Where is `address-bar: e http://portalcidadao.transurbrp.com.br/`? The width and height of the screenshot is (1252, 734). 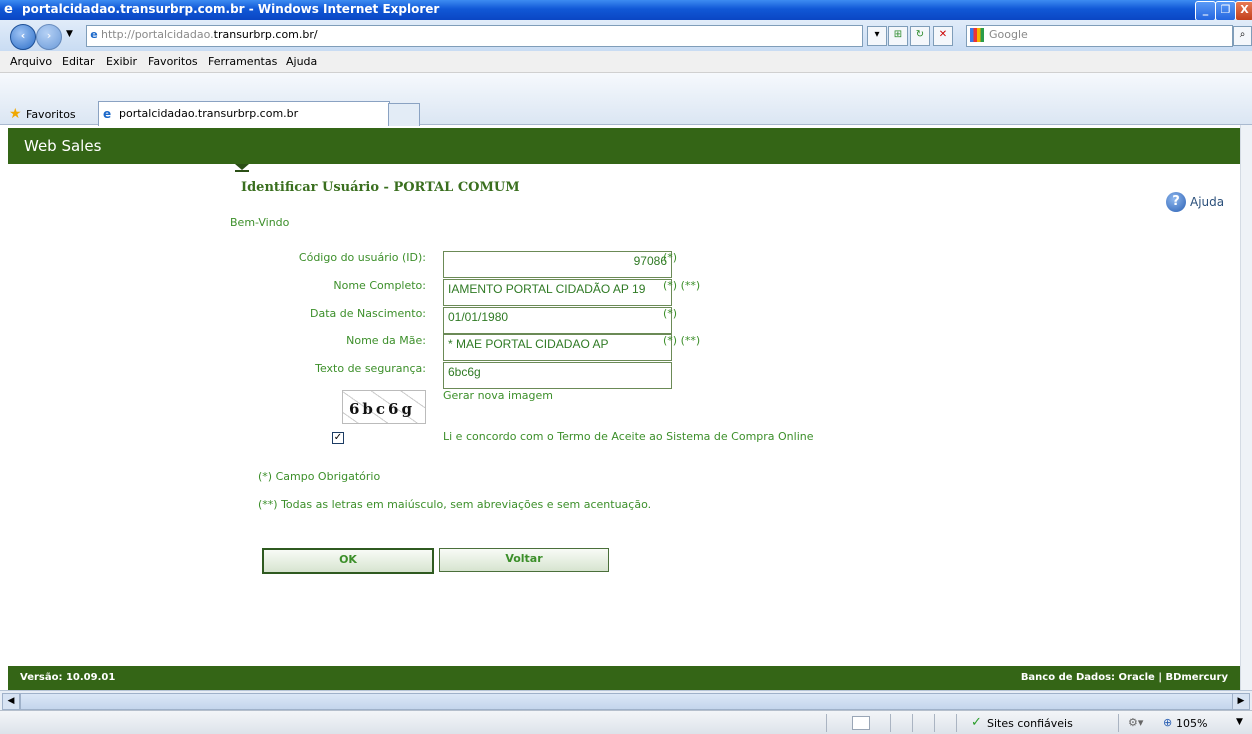
address-bar: e http://portalcidadao.transurbrp.com.br/ is located at coordinates (474, 36).